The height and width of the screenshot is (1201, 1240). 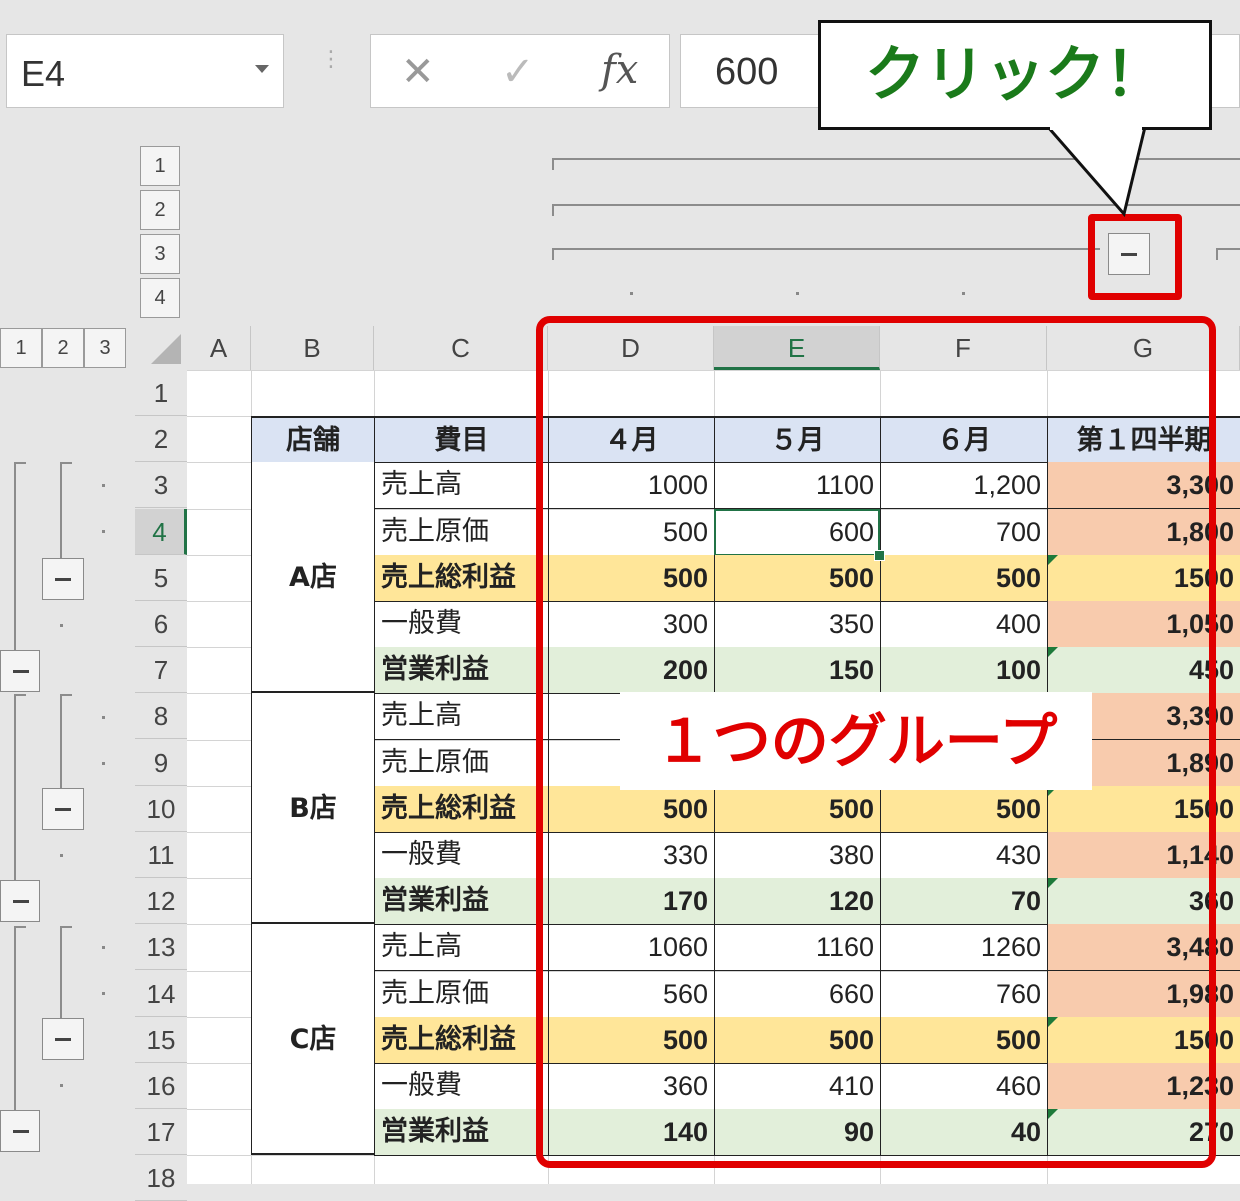 What do you see at coordinates (1096, 126) in the screenshot?
I see `callout-pointer-joint` at bounding box center [1096, 126].